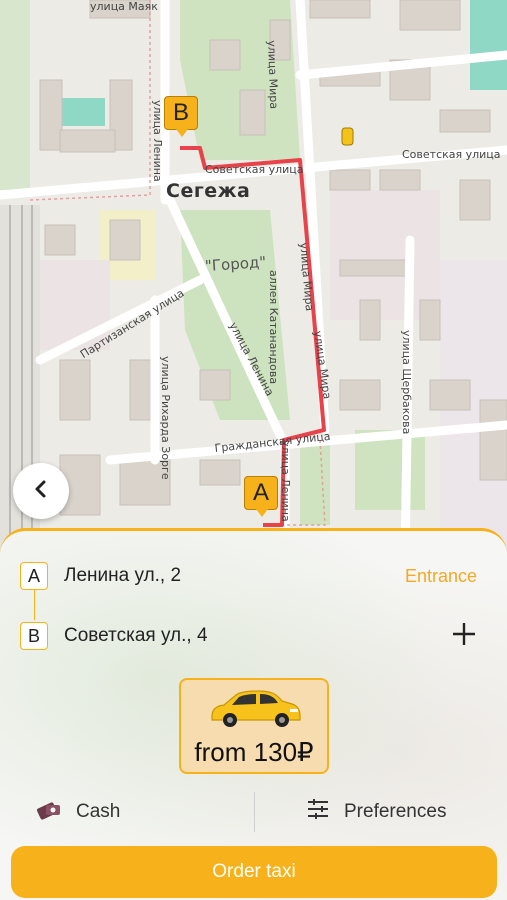 The image size is (507, 900). What do you see at coordinates (234, 576) in the screenshot?
I see `pickup-address: Ленина ул., 2` at bounding box center [234, 576].